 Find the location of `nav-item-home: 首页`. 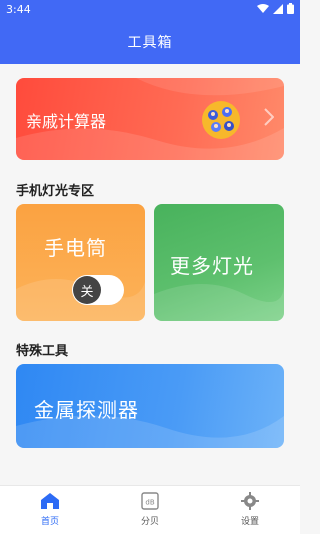

nav-item-home: 首页 is located at coordinates (50, 513).